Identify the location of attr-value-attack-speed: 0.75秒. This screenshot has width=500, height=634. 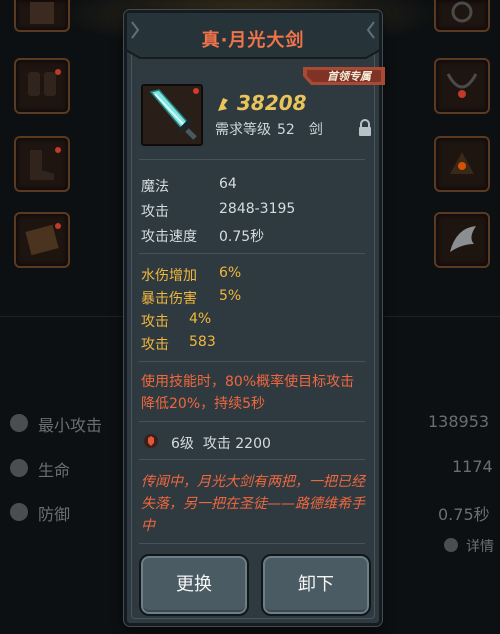
(242, 237).